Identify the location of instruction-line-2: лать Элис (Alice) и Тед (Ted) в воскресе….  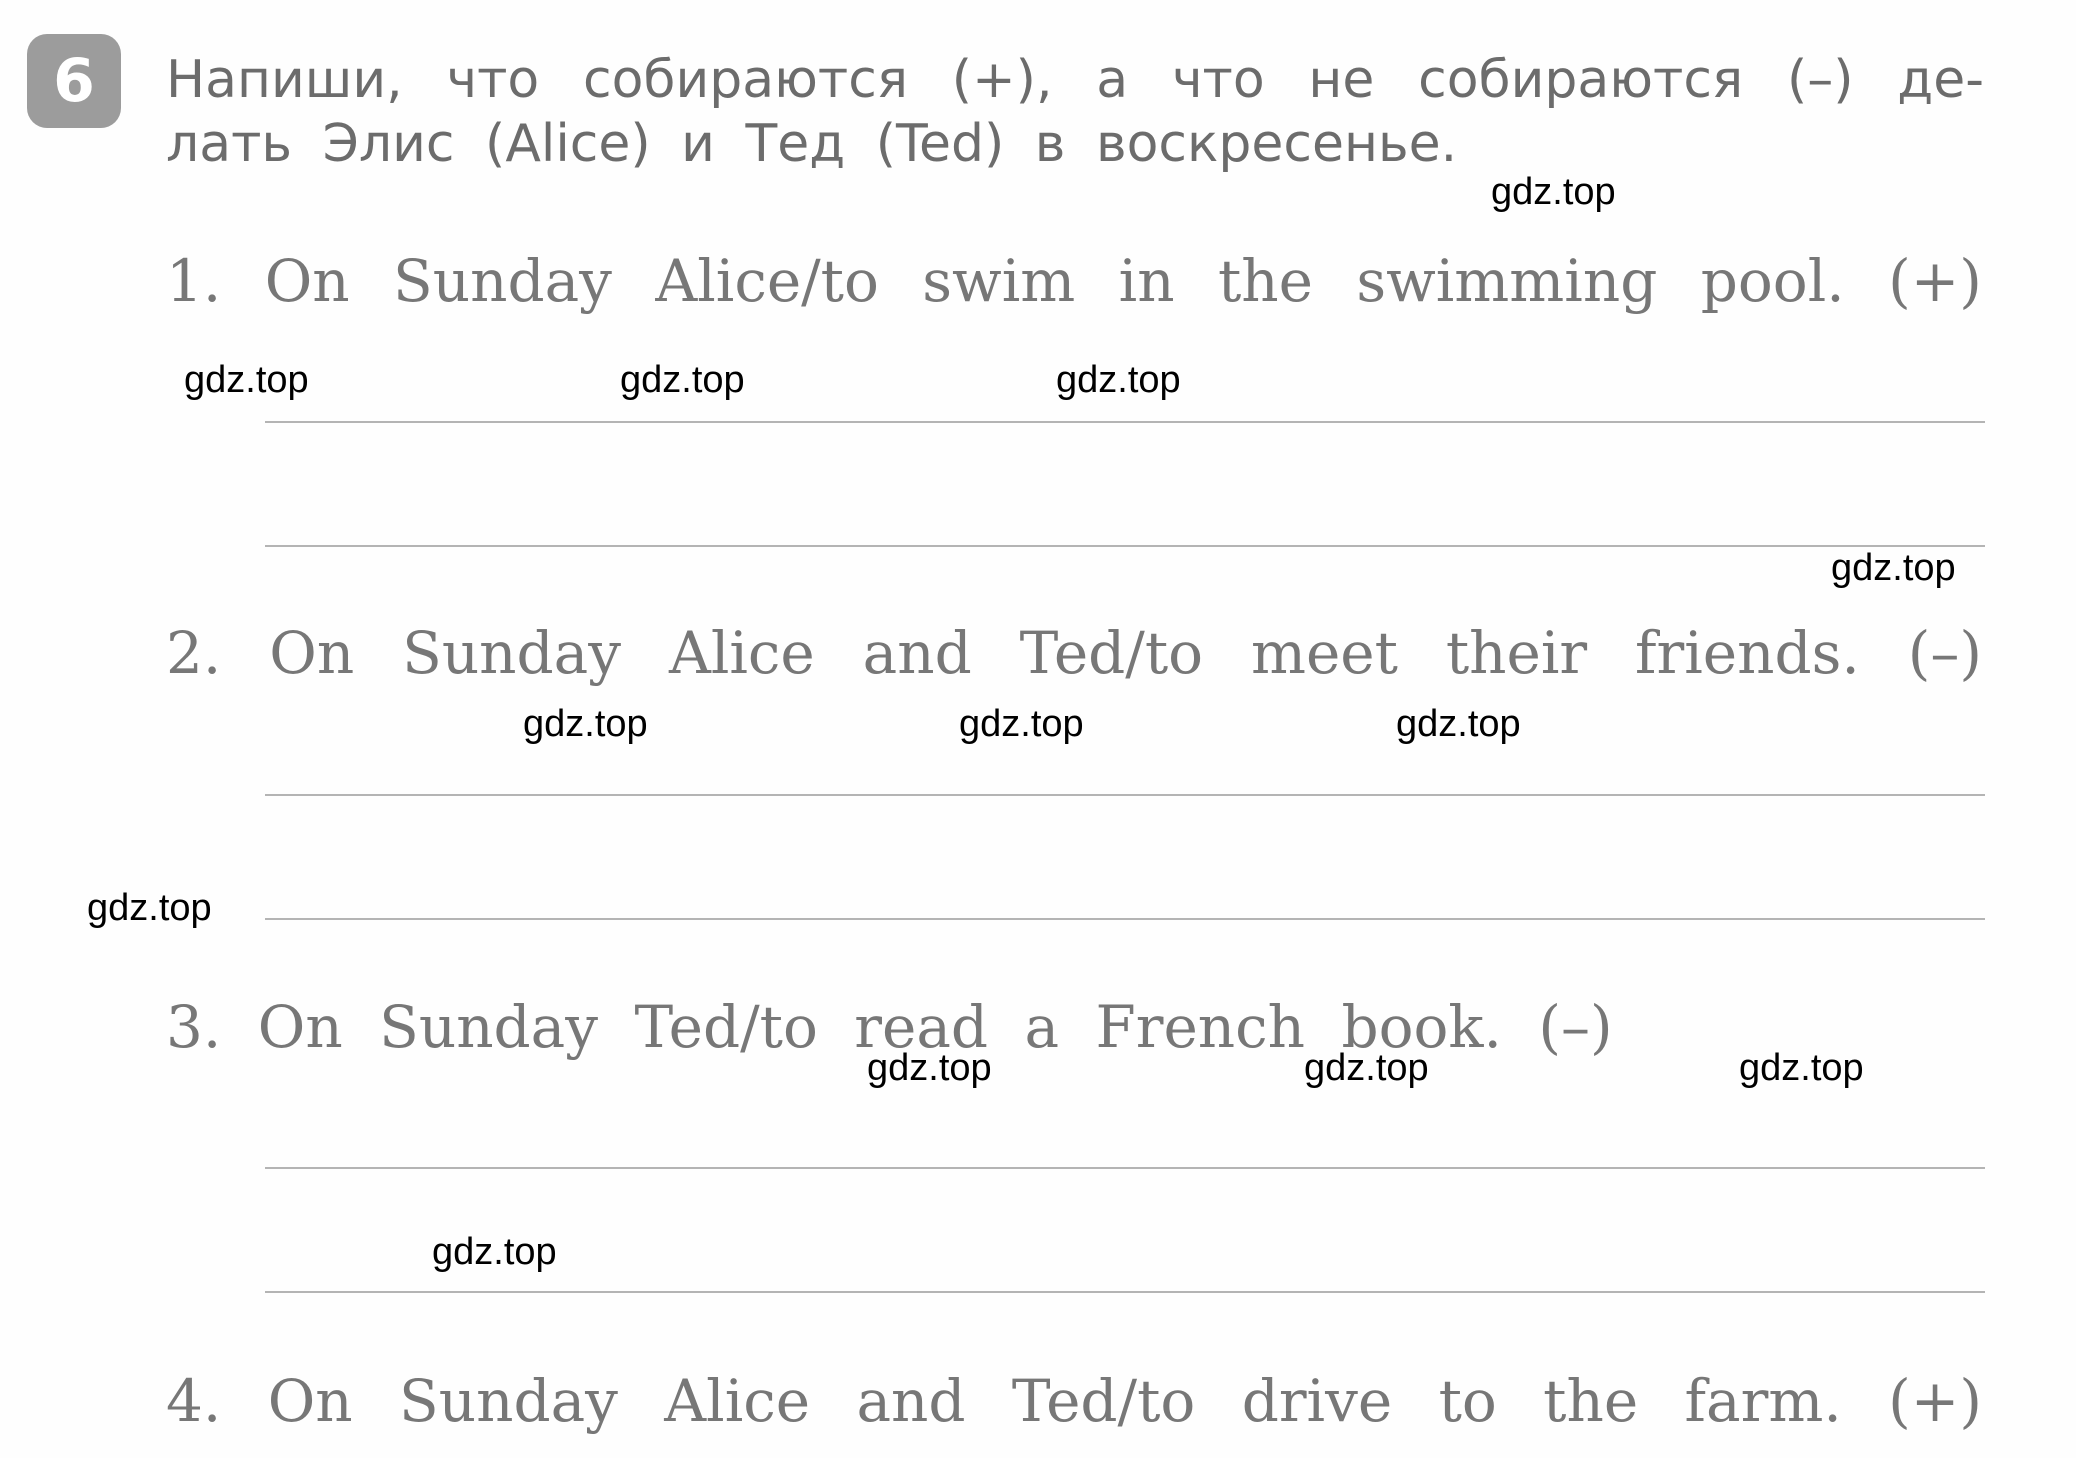
(812, 144).